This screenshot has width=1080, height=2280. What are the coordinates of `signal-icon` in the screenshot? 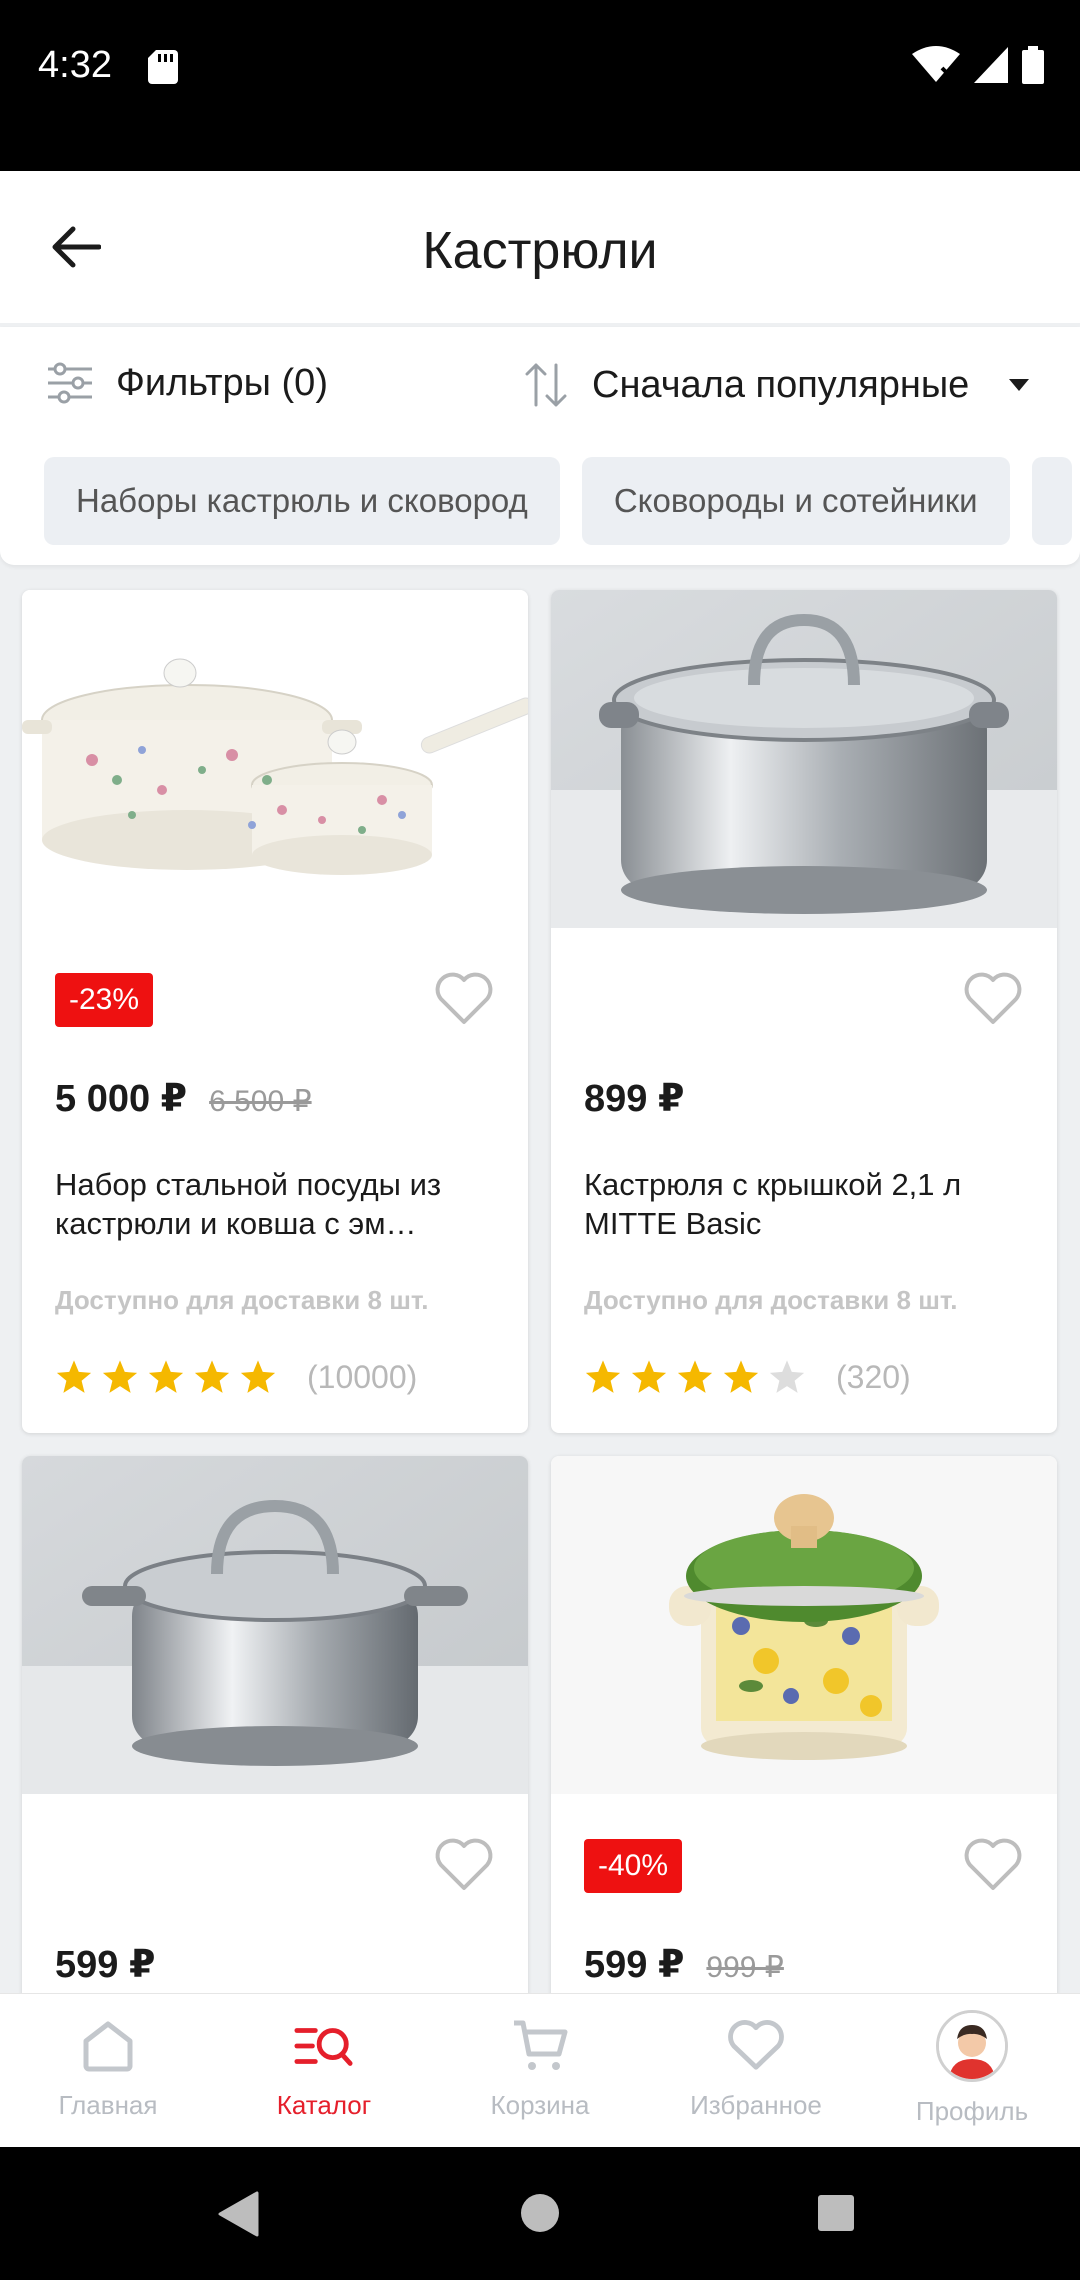 It's located at (991, 65).